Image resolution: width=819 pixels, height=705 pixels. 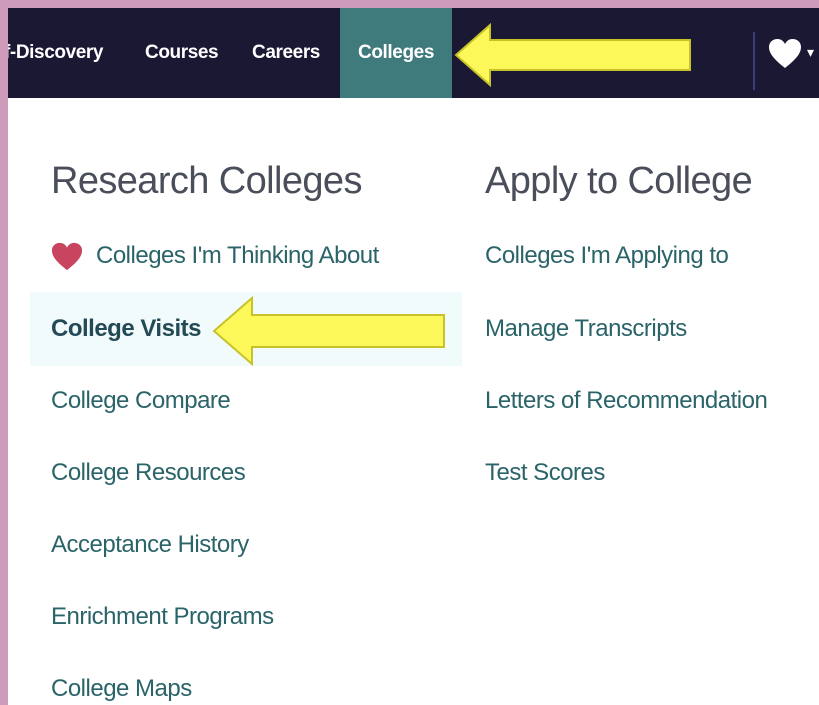 What do you see at coordinates (396, 53) in the screenshot?
I see `nav-colleges: Colleges` at bounding box center [396, 53].